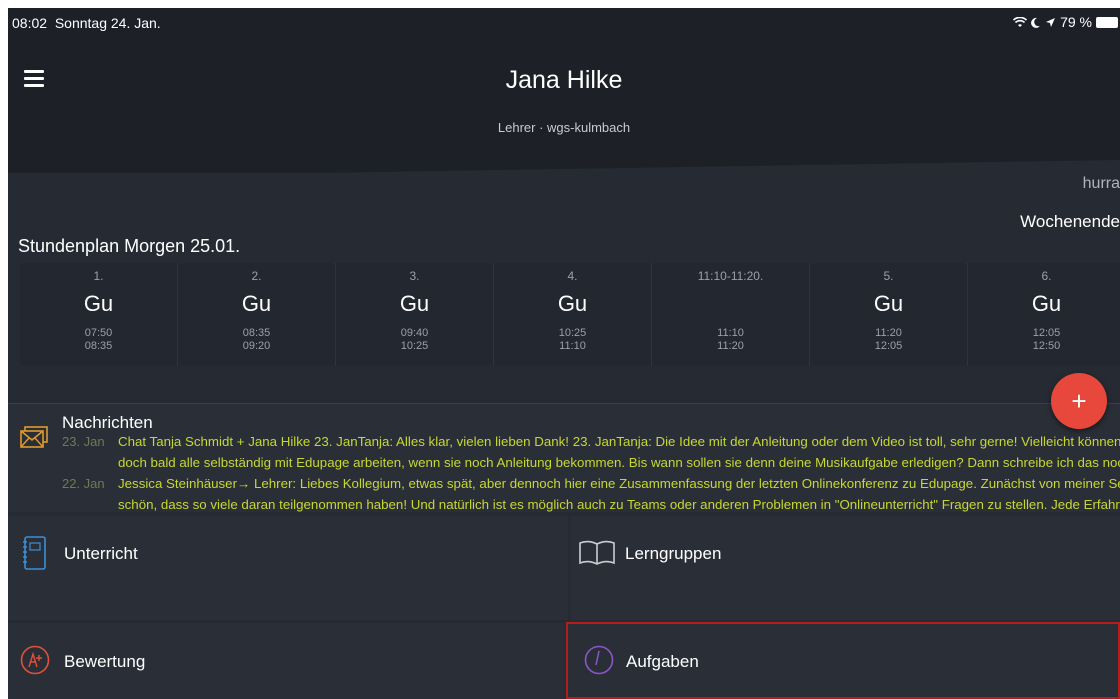 This screenshot has height=699, width=1120. I want to click on schedule-break-slot: 11:10-11:20. 11:10 11:20, so click(731, 314).